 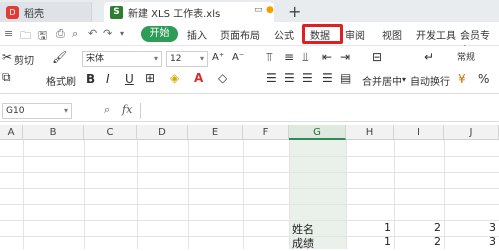 I want to click on merge-center-button: 合并居中, so click(x=382, y=80).